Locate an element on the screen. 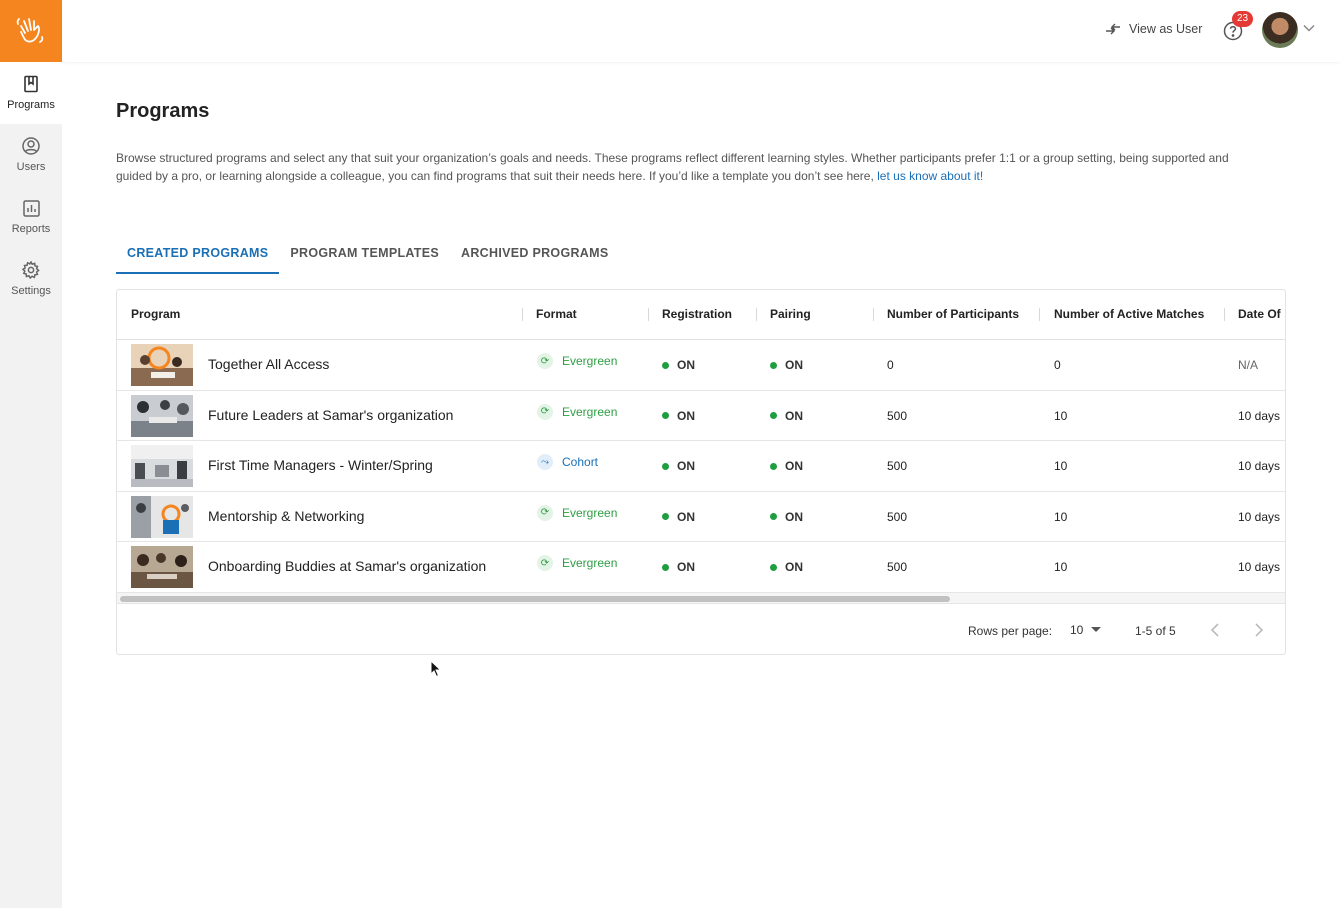 This screenshot has width=1340, height=908. waving-hand-icon is located at coordinates (30, 30).